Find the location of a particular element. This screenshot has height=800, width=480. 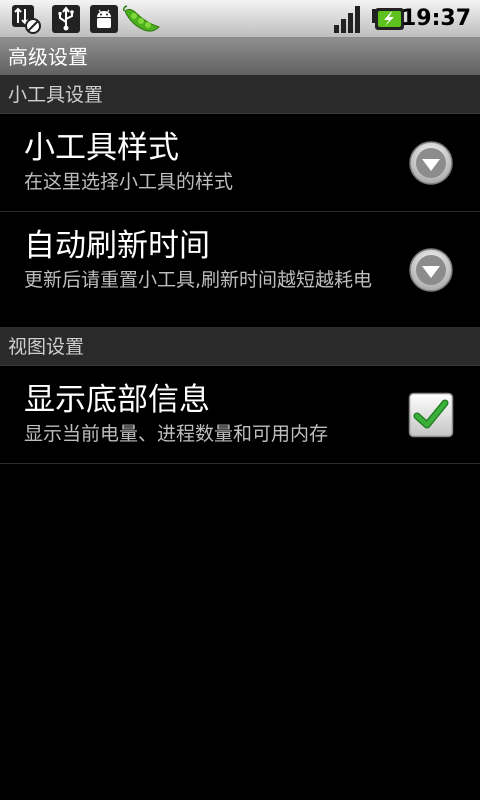

pea-pod-icon is located at coordinates (142, 19).